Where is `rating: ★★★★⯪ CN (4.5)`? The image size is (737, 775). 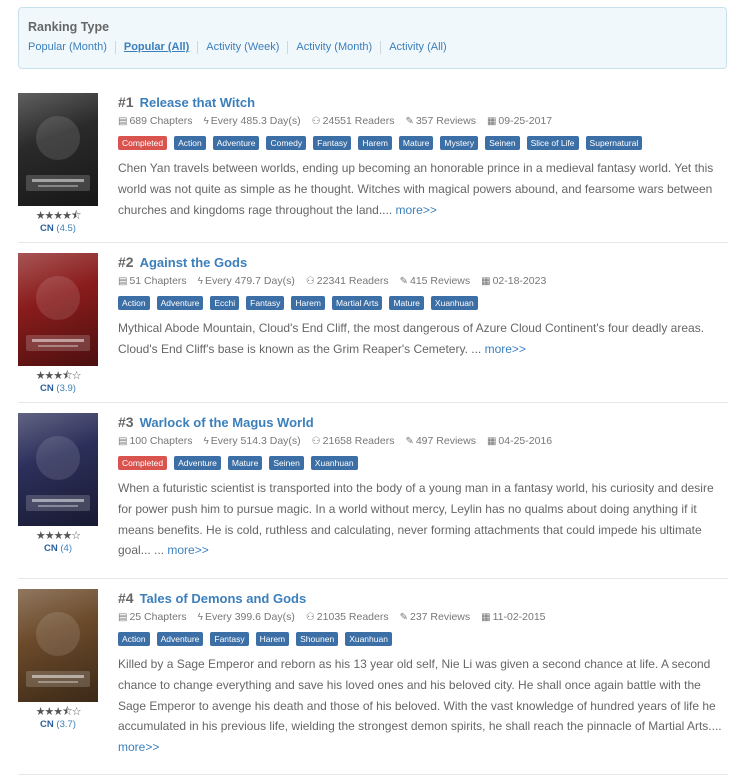
rating: ★★★★⯪ CN (4.5) is located at coordinates (58, 222).